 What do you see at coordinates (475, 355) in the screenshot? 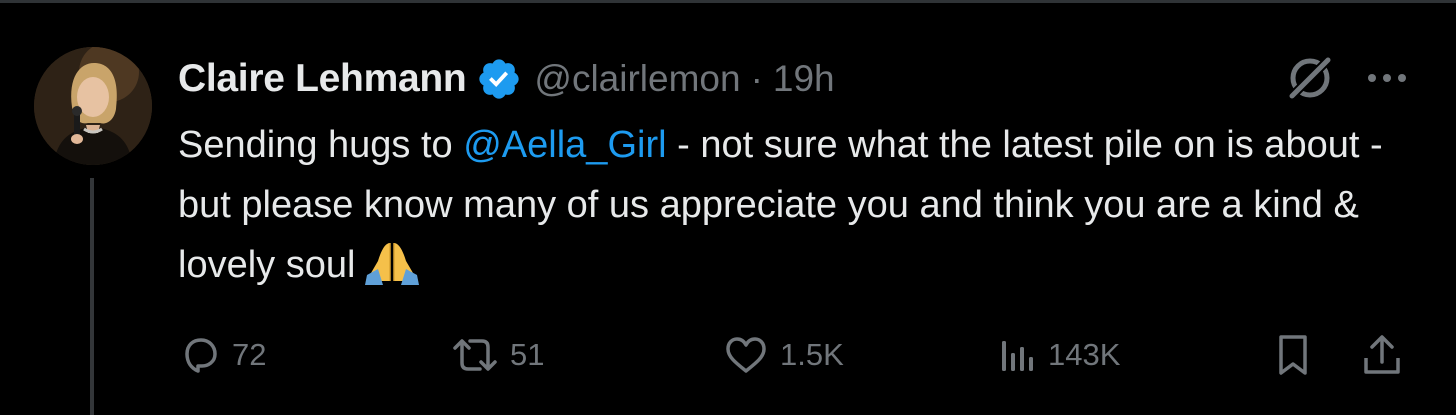
I see `repost-icon` at bounding box center [475, 355].